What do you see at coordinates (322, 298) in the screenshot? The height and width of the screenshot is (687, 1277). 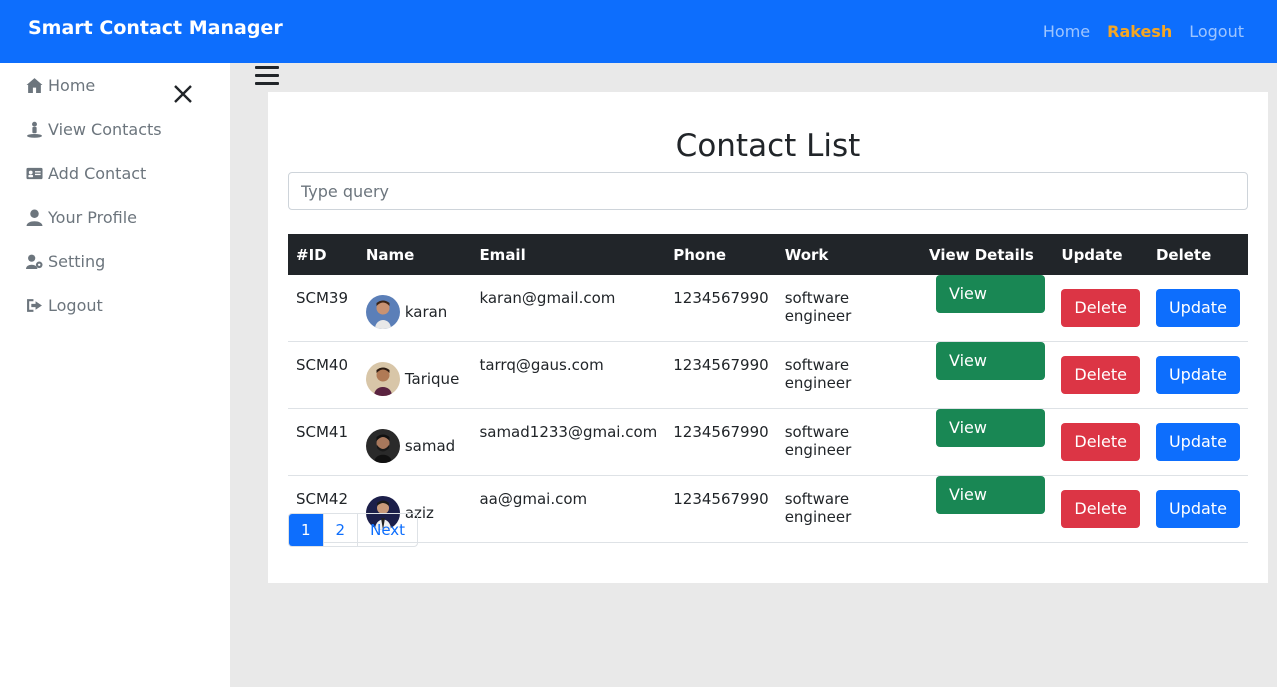 I see `contact-id: SCM39` at bounding box center [322, 298].